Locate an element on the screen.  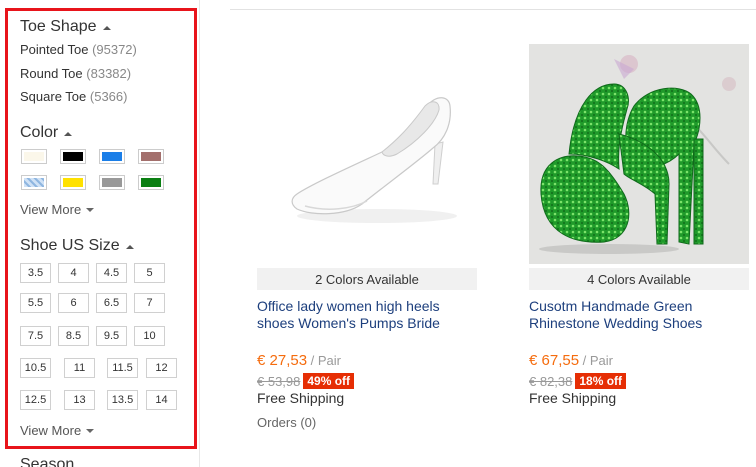
size-view-more: View More is located at coordinates (57, 430).